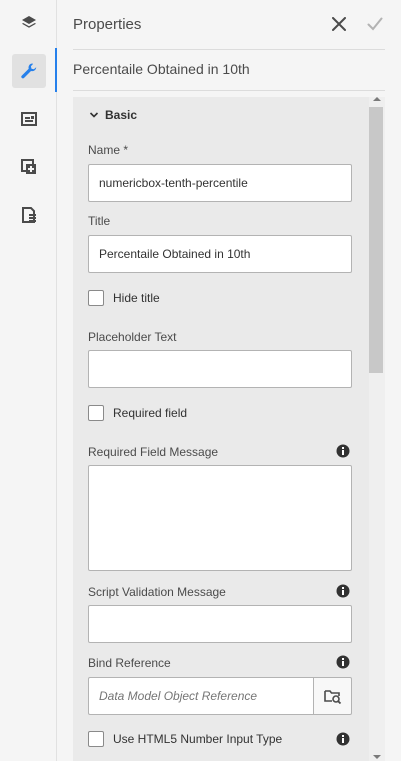 The width and height of the screenshot is (401, 761). I want to click on required-field-checkbox: Required field, so click(137, 413).